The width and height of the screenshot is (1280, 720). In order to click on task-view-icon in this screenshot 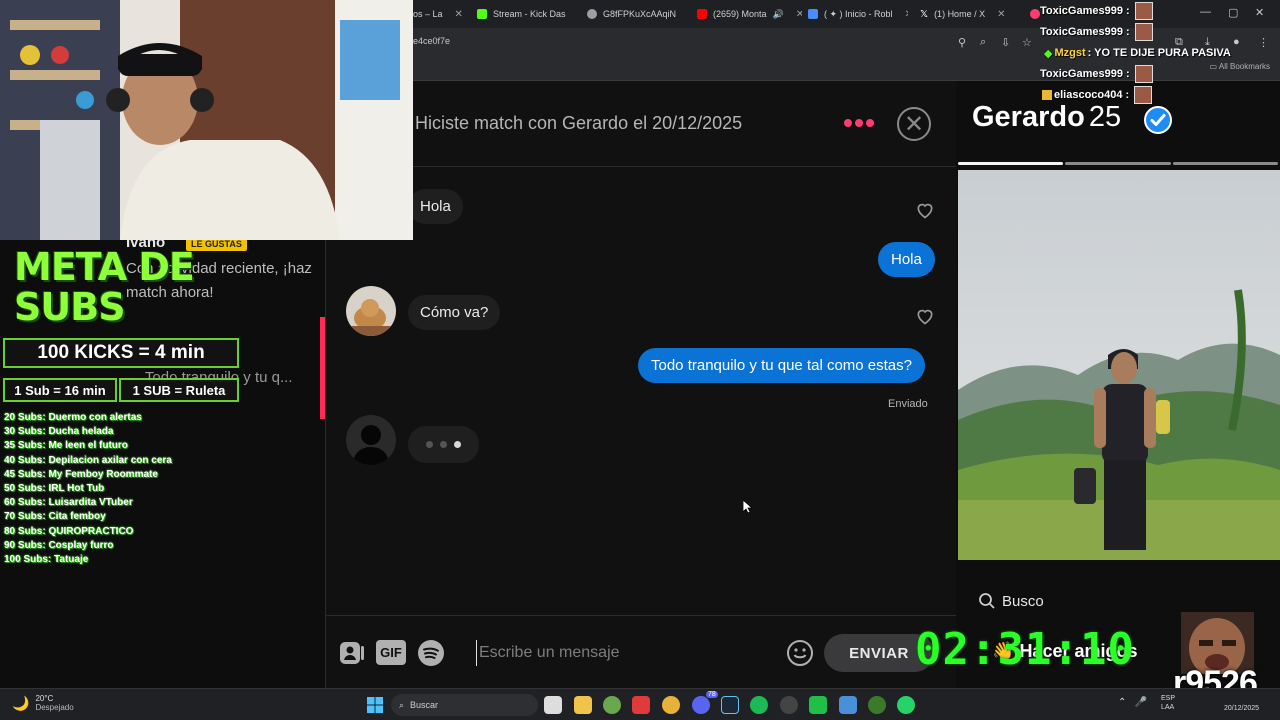, I will do `click(553, 705)`.